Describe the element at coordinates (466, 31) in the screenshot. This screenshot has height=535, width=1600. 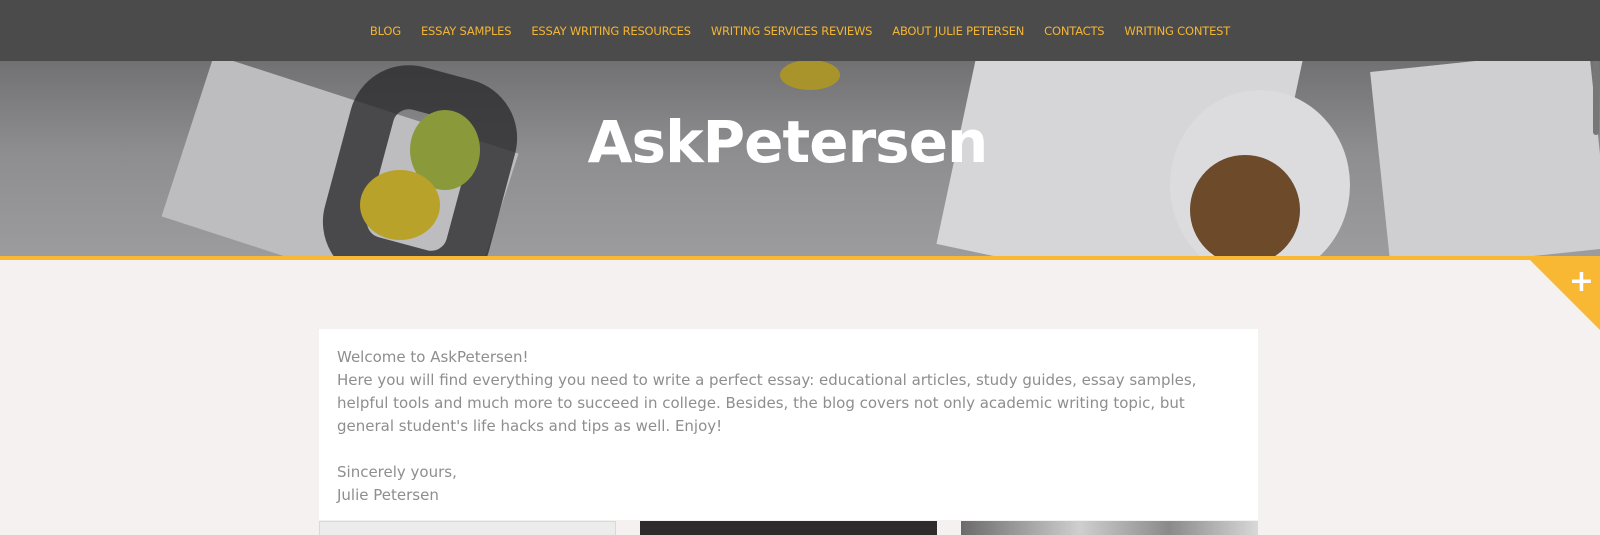
I see `nav-item-essay-samples: ESSAY SAMPLES` at that location.